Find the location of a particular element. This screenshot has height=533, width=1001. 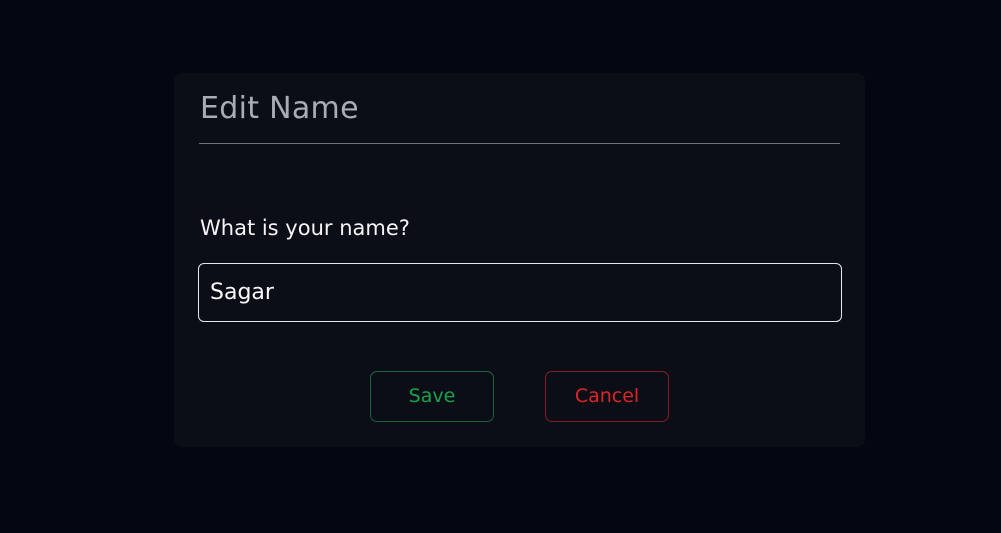

dialog-header: Edit Name is located at coordinates (519, 108).